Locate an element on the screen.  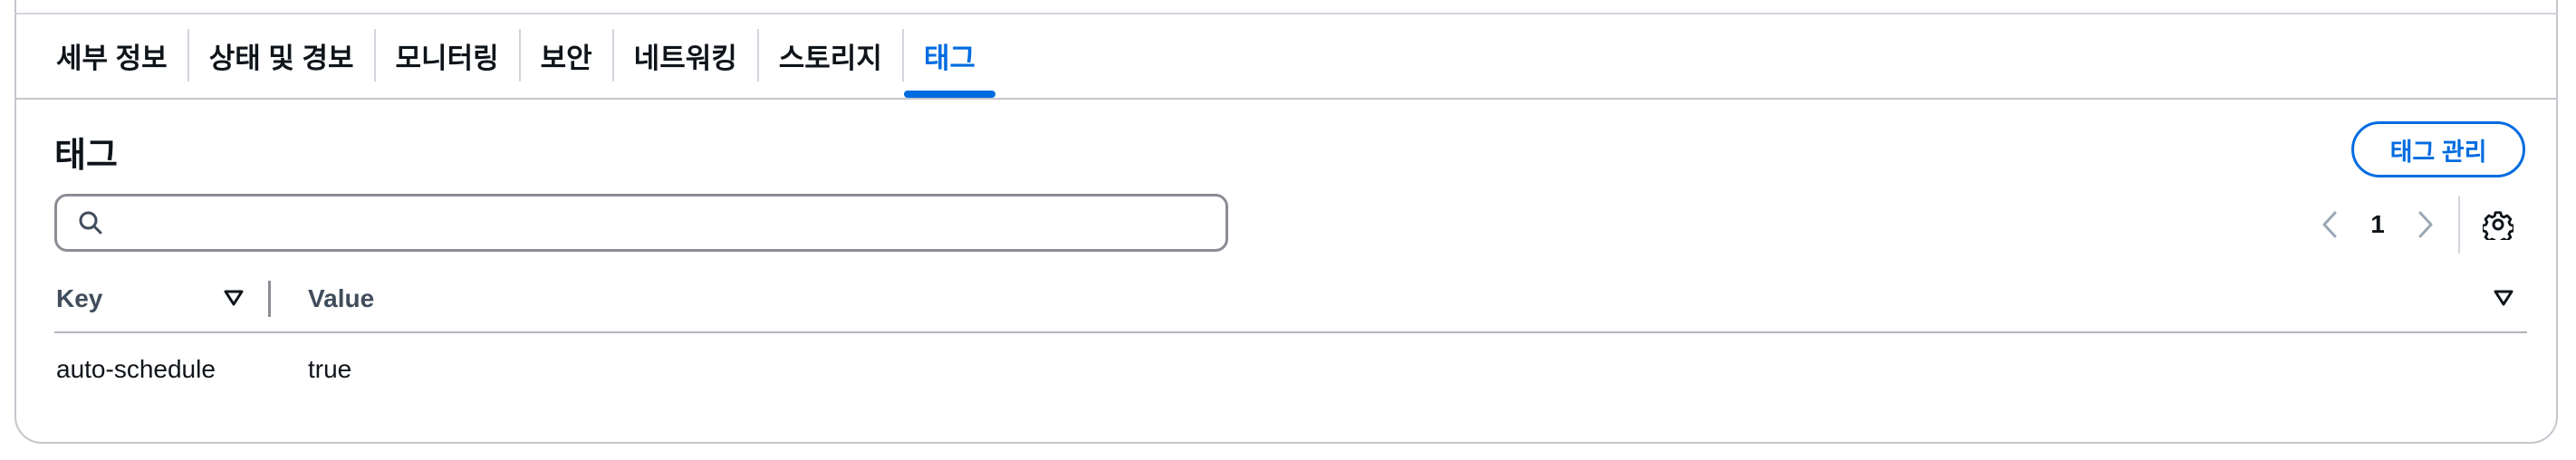
tab-security: 보안 is located at coordinates (566, 55).